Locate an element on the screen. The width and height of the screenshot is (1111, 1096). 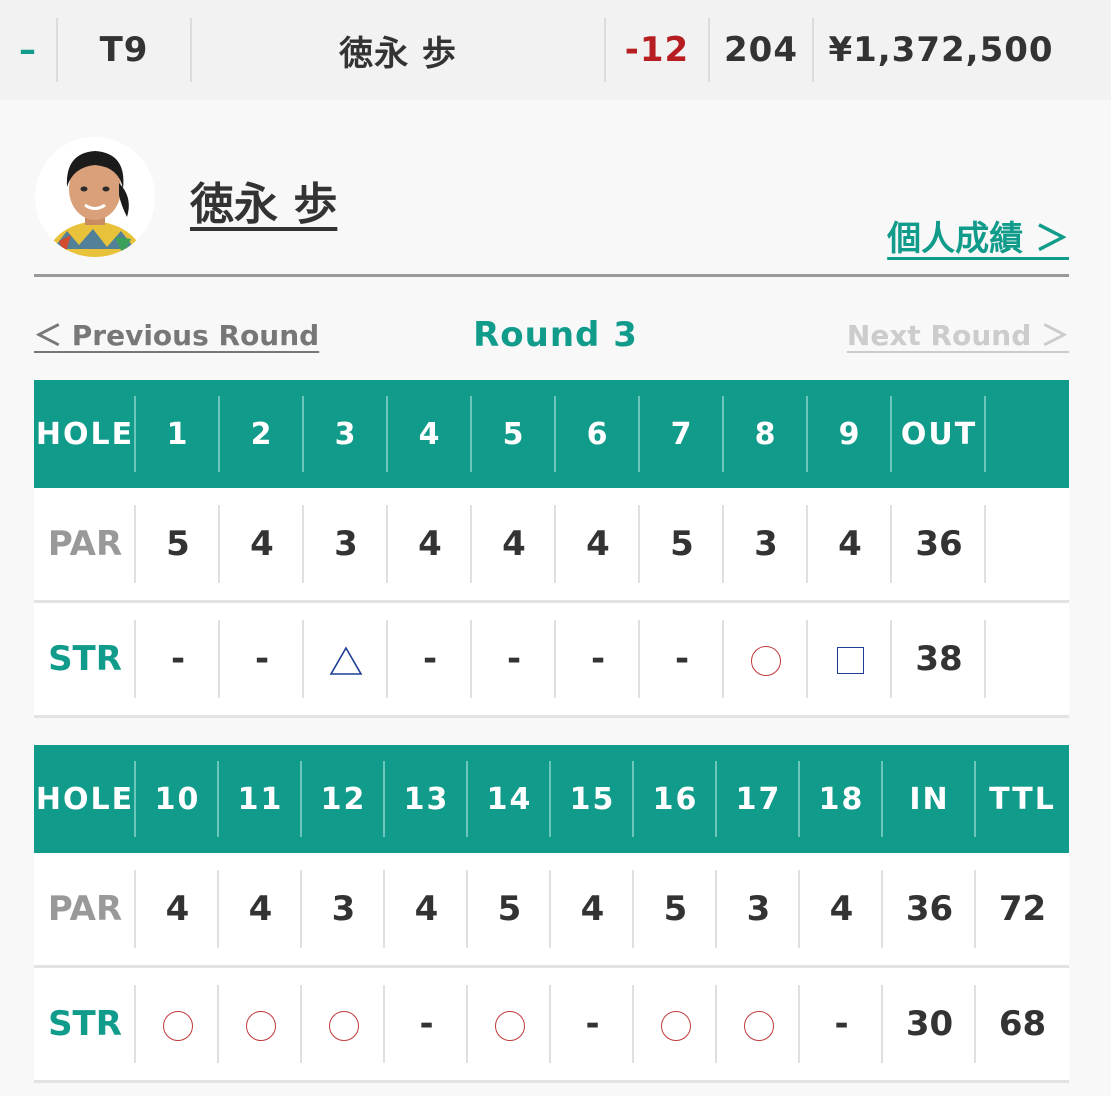
par-row: PAR 4 4 3 4 5 4 5 3 4 36 72 is located at coordinates (551, 910).